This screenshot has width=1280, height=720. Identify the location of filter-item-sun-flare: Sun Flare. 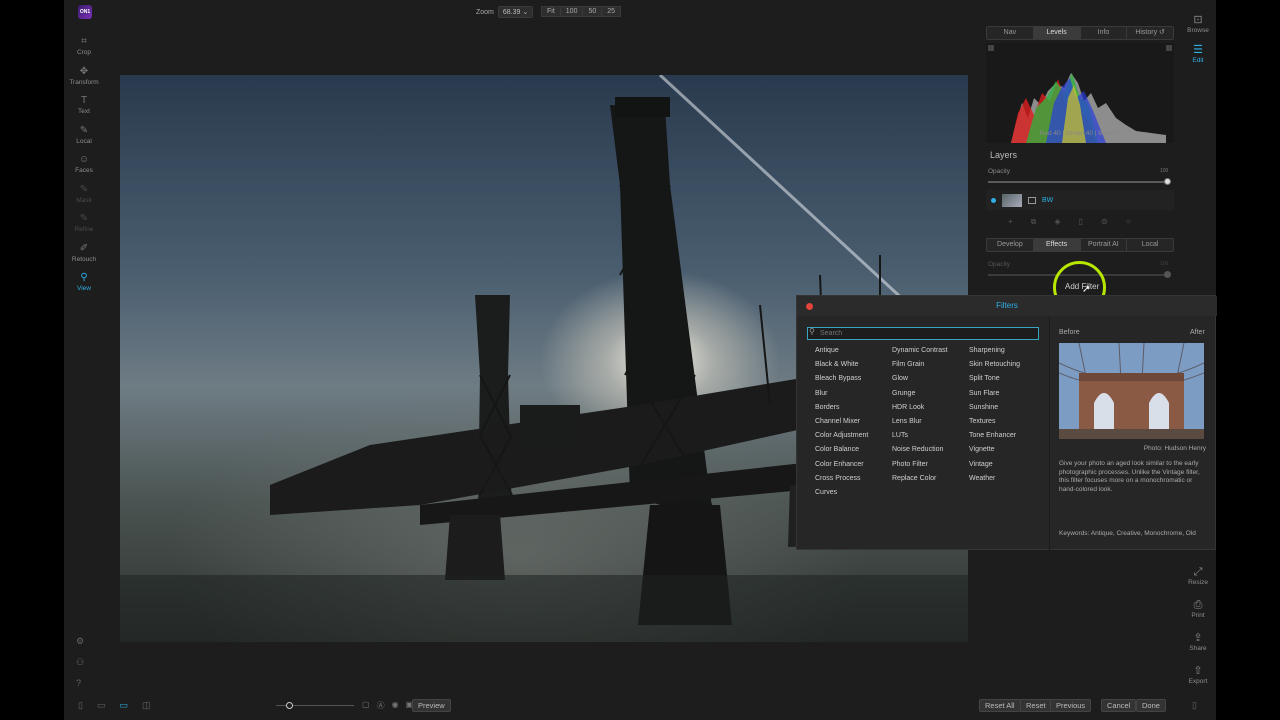
(1006, 396).